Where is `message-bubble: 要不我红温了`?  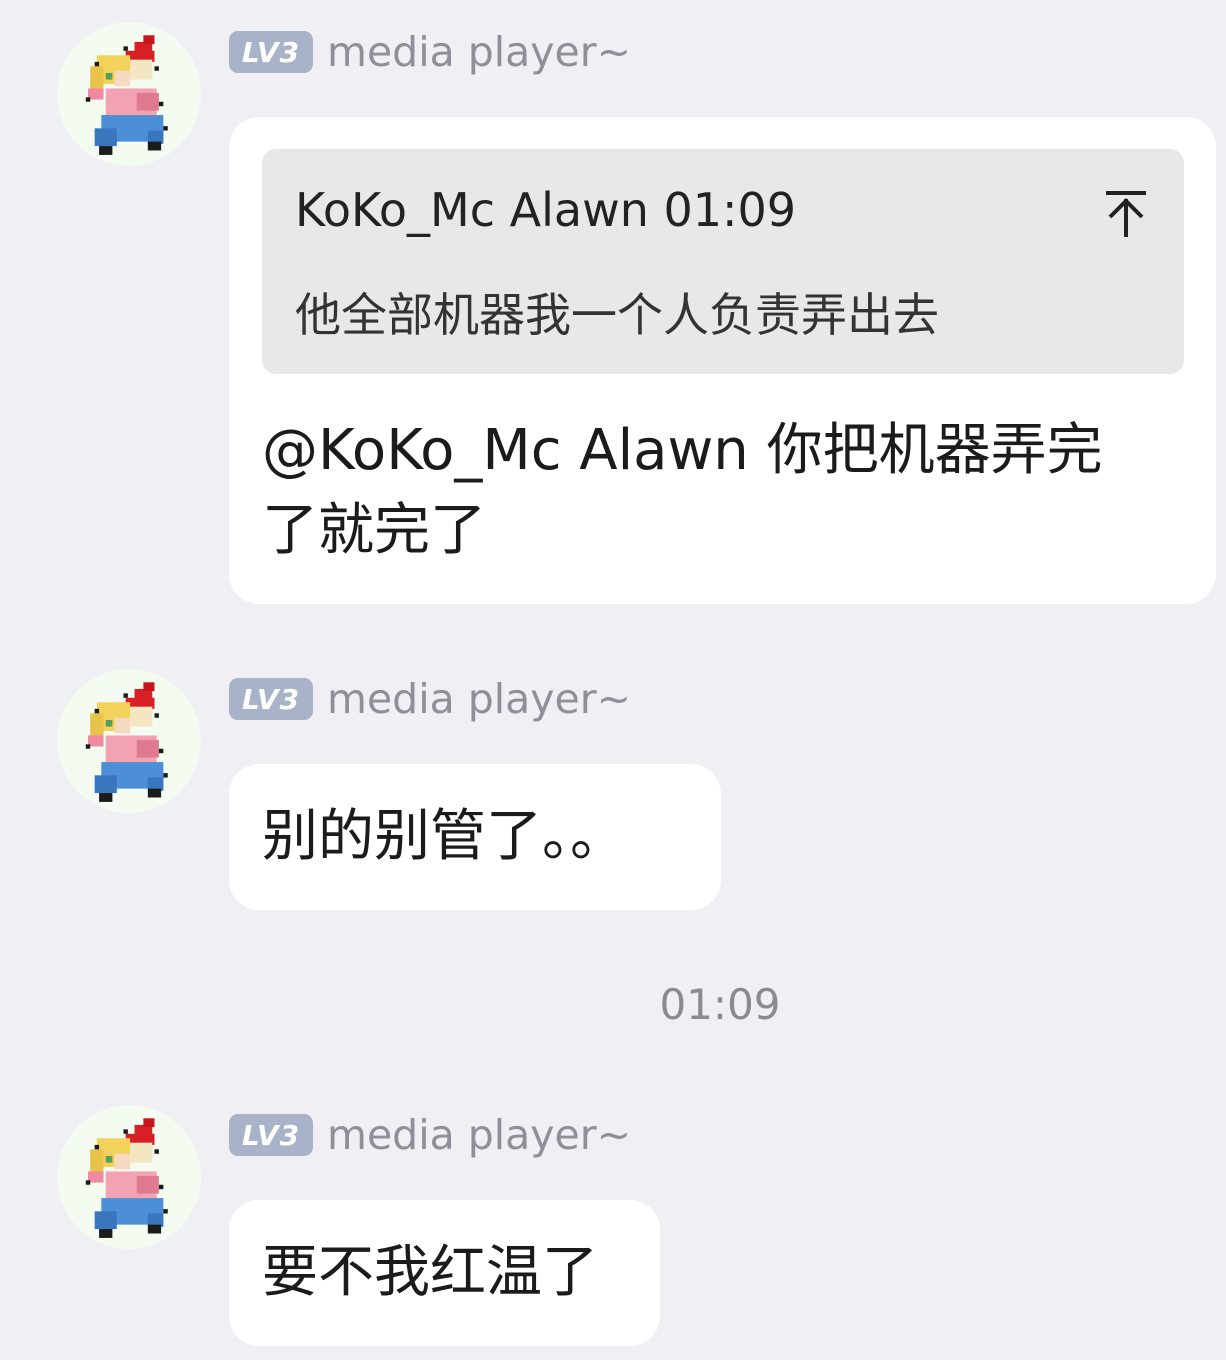 message-bubble: 要不我红温了 is located at coordinates (444, 1273).